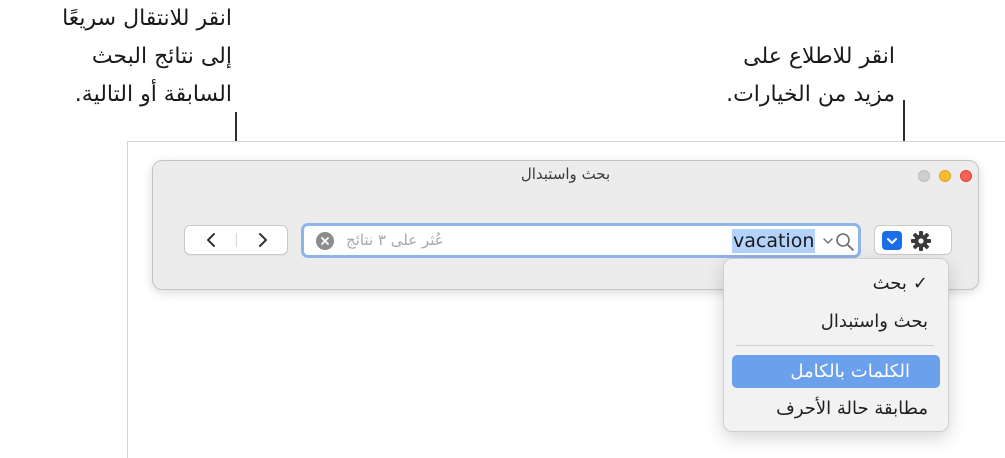  I want to click on menu-item-label: الكلمات بالكامل, so click(850, 371).